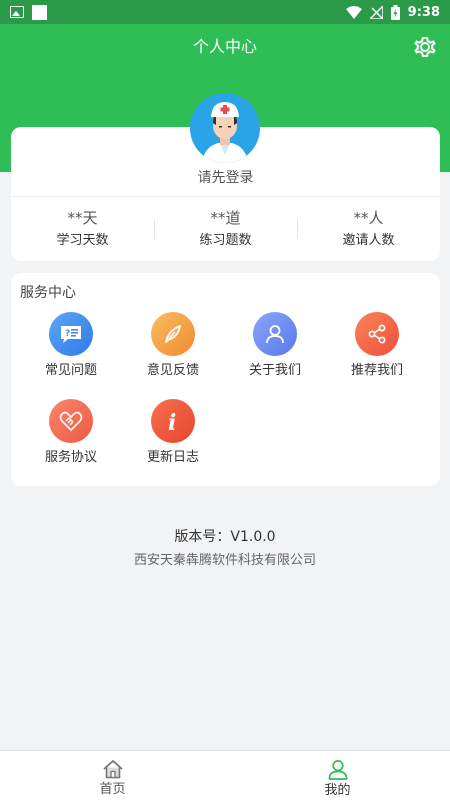 The width and height of the screenshot is (450, 800). Describe the element at coordinates (112, 769) in the screenshot. I see `home-icon` at that location.